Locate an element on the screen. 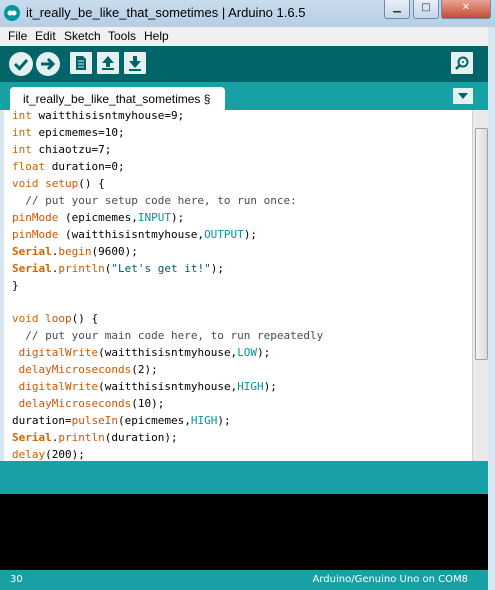 This screenshot has width=495, height=590. line-number: 30 is located at coordinates (16, 579).